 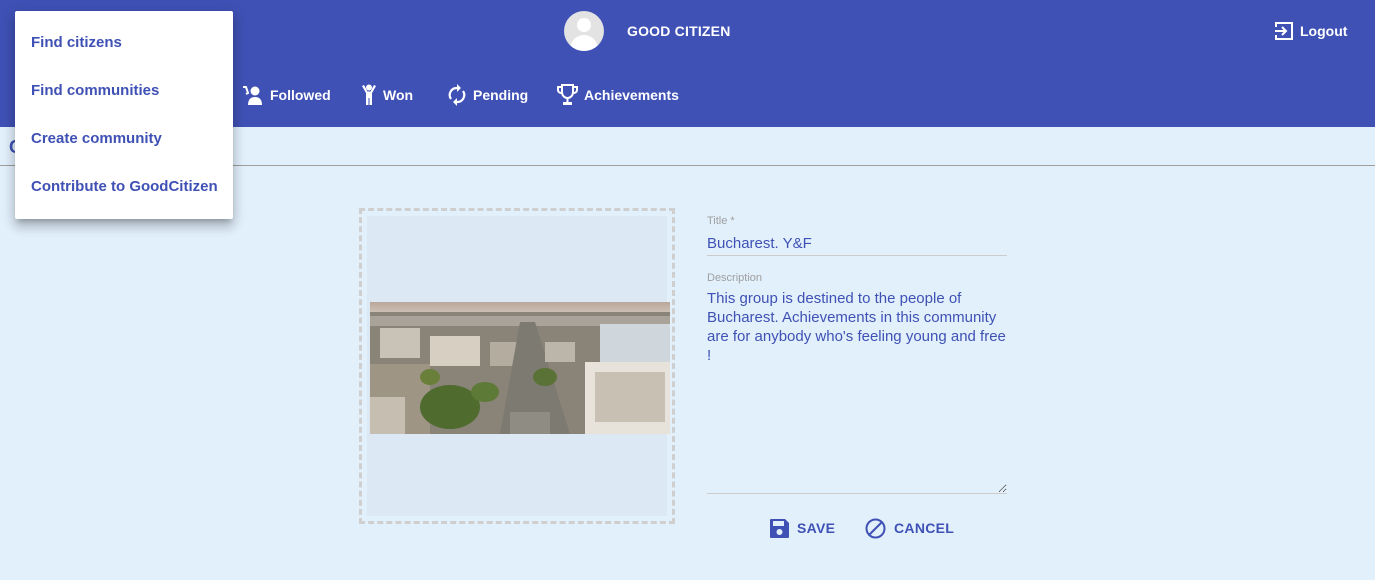 I want to click on community-image, so click(x=520, y=368).